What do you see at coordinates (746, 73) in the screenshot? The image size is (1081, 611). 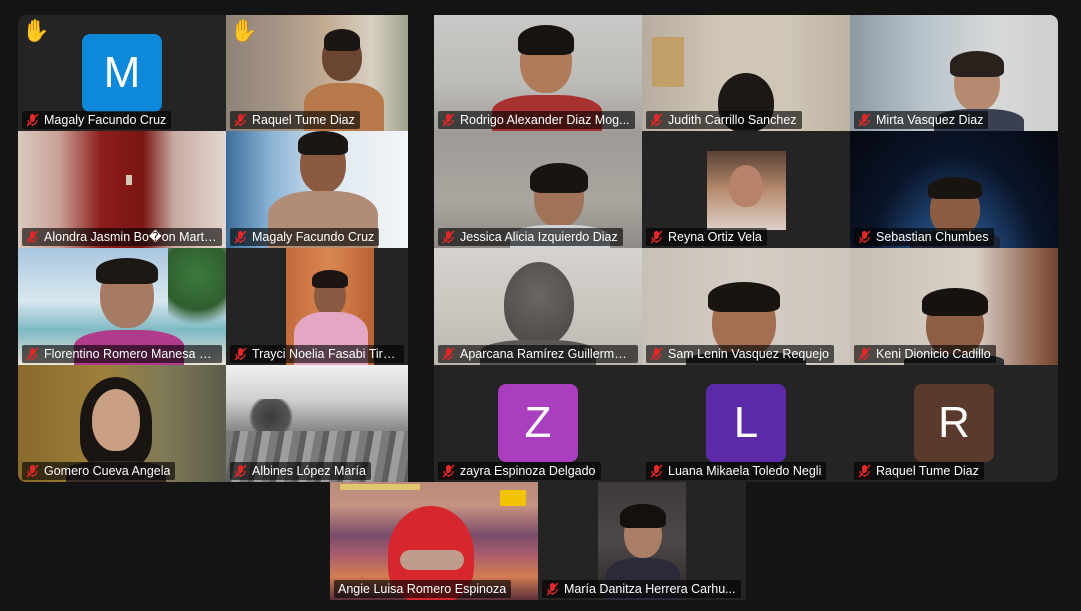 I see `participant-tile: Judith Carrillo Sanchez` at bounding box center [746, 73].